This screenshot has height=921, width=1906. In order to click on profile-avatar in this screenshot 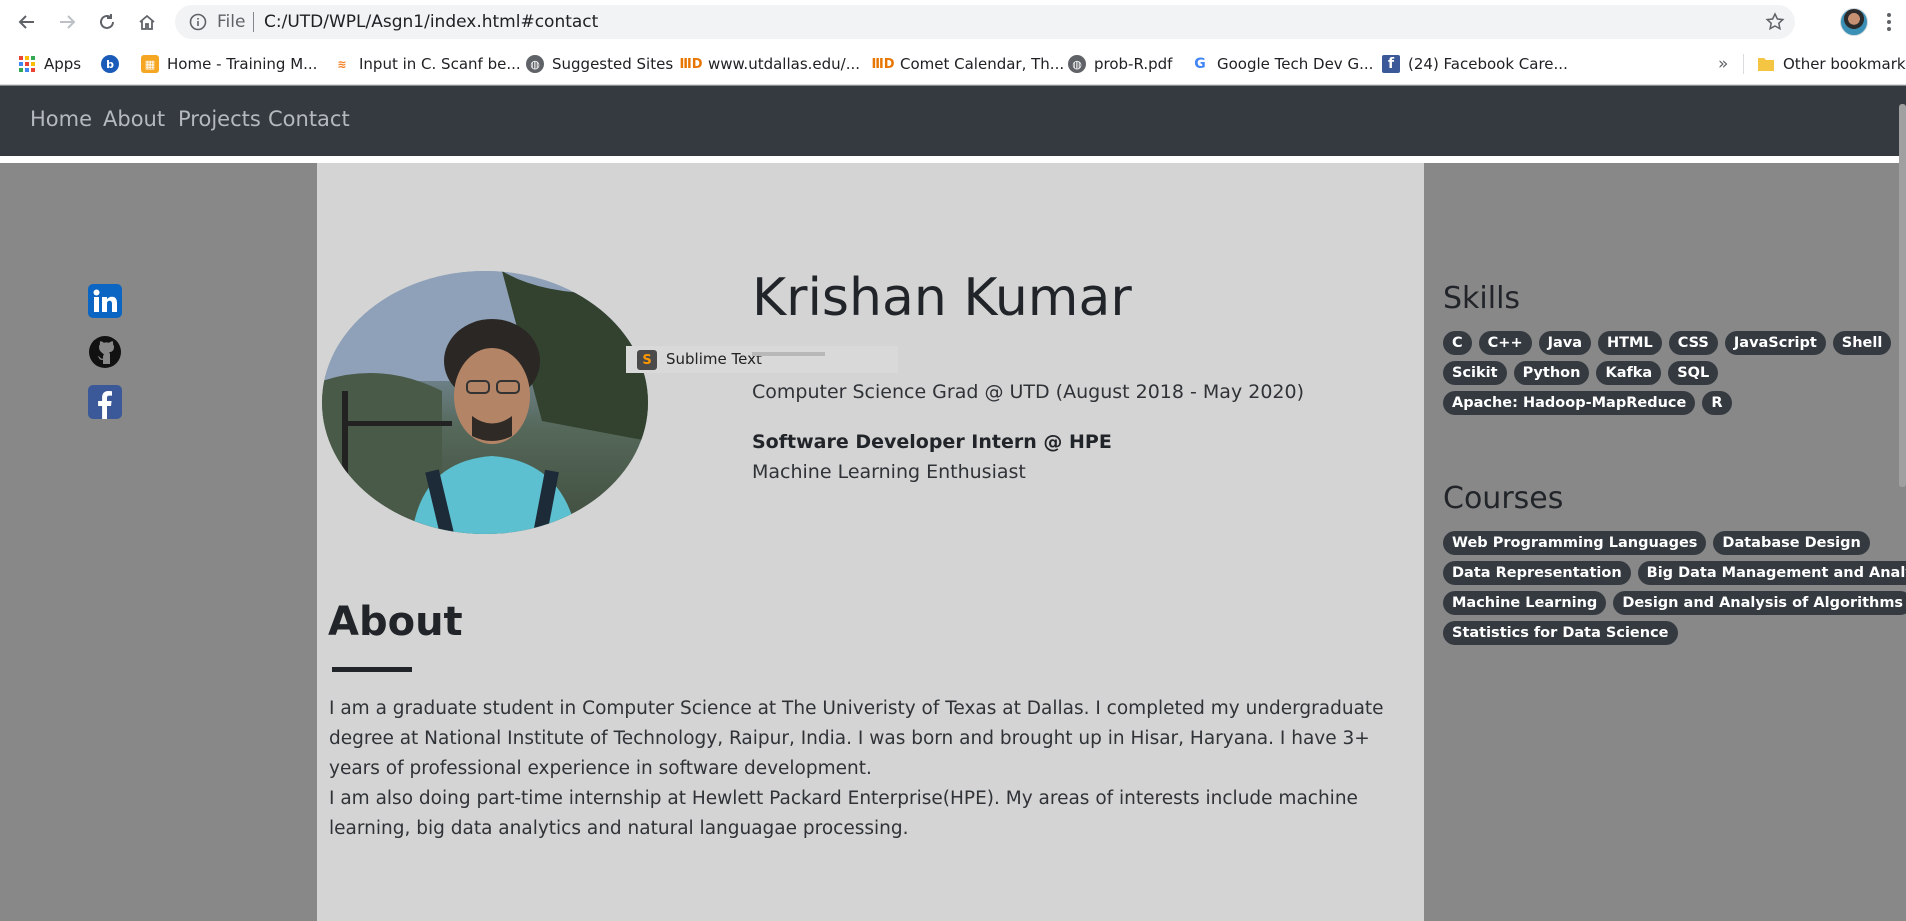, I will do `click(1854, 22)`.